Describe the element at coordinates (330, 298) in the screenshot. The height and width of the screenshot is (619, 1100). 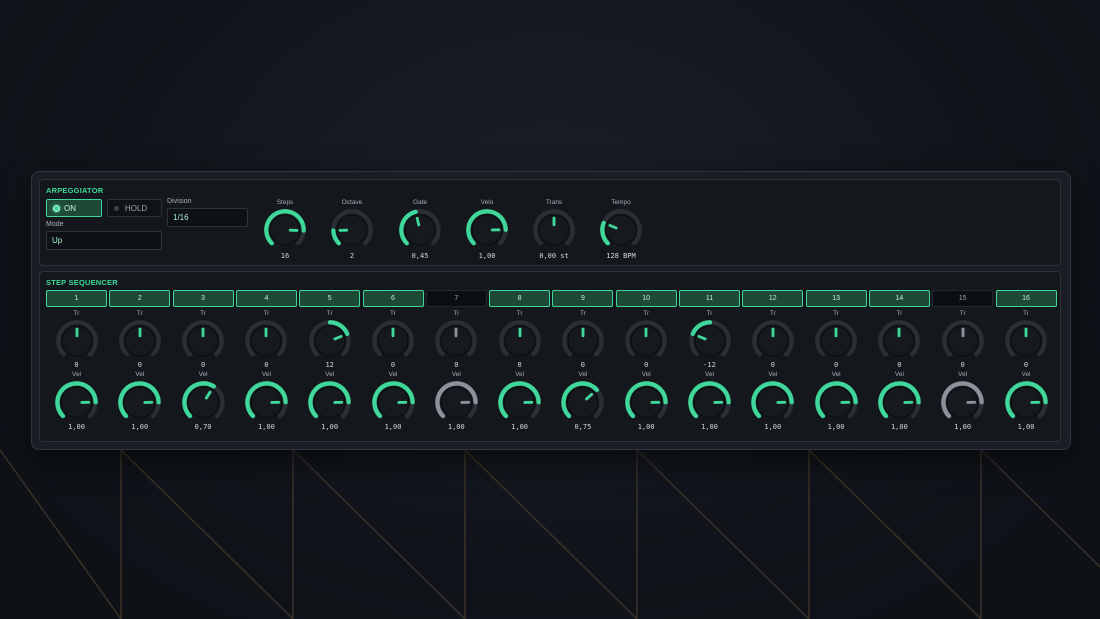
I see `step-toggle-5: 5` at that location.